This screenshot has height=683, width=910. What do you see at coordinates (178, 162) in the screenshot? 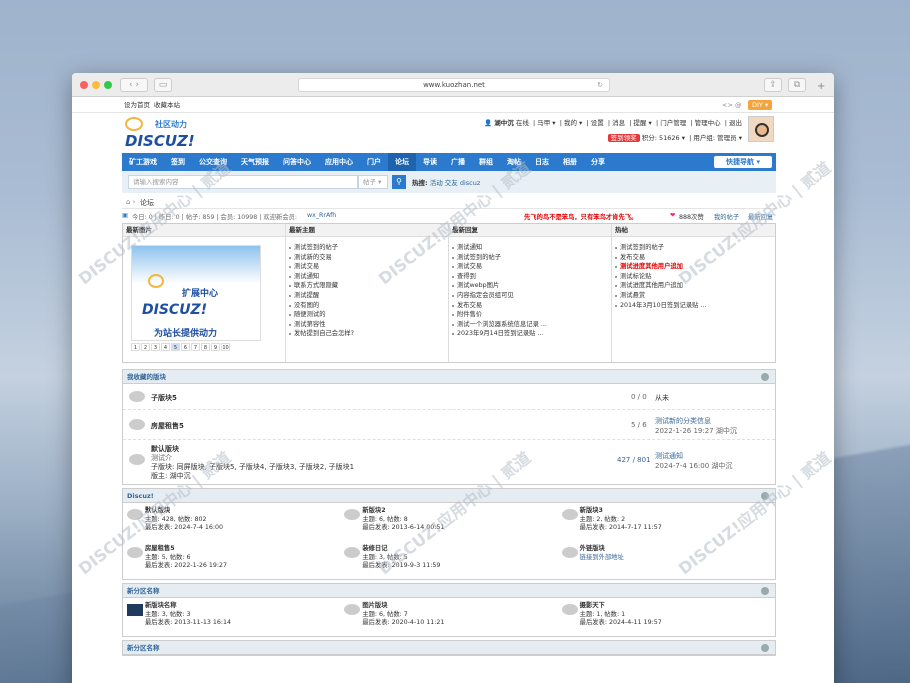
I see `nav-item: 签到` at bounding box center [178, 162].